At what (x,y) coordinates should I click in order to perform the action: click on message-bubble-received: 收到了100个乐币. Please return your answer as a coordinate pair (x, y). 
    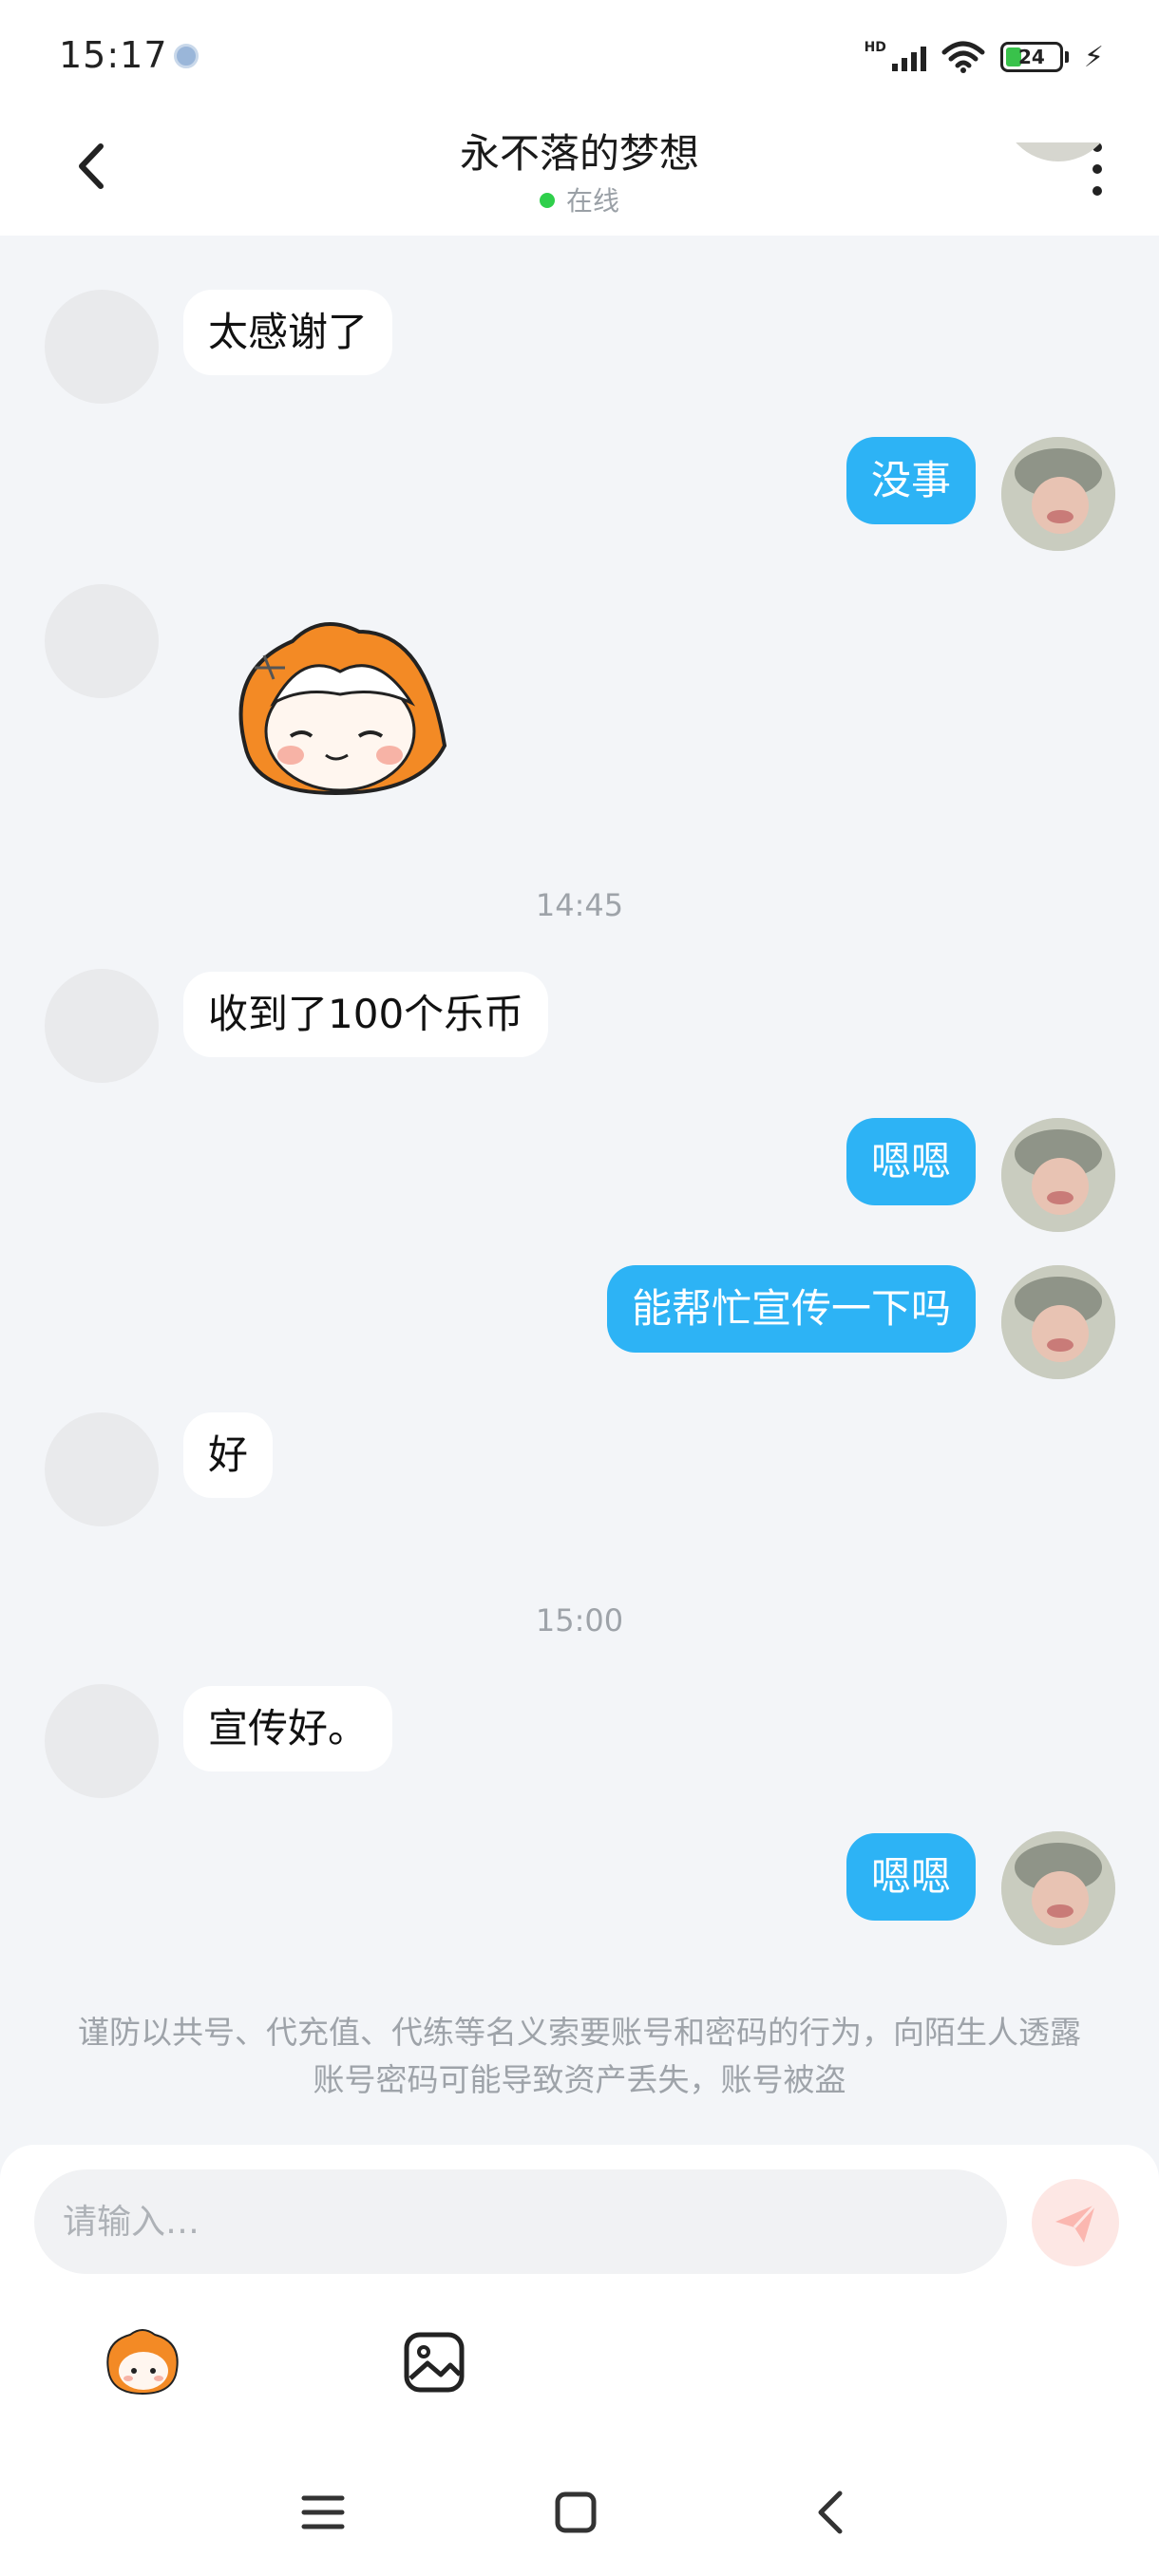
    Looking at the image, I should click on (366, 1014).